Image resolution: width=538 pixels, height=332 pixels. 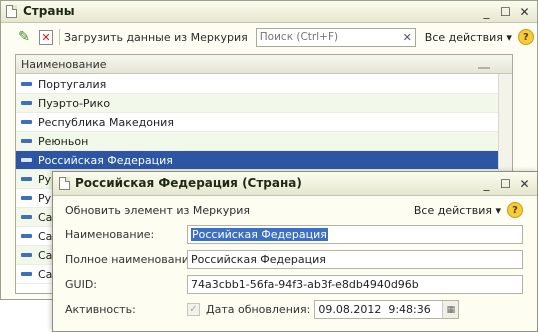 What do you see at coordinates (505, 12) in the screenshot?
I see `maximize-button: ☐` at bounding box center [505, 12].